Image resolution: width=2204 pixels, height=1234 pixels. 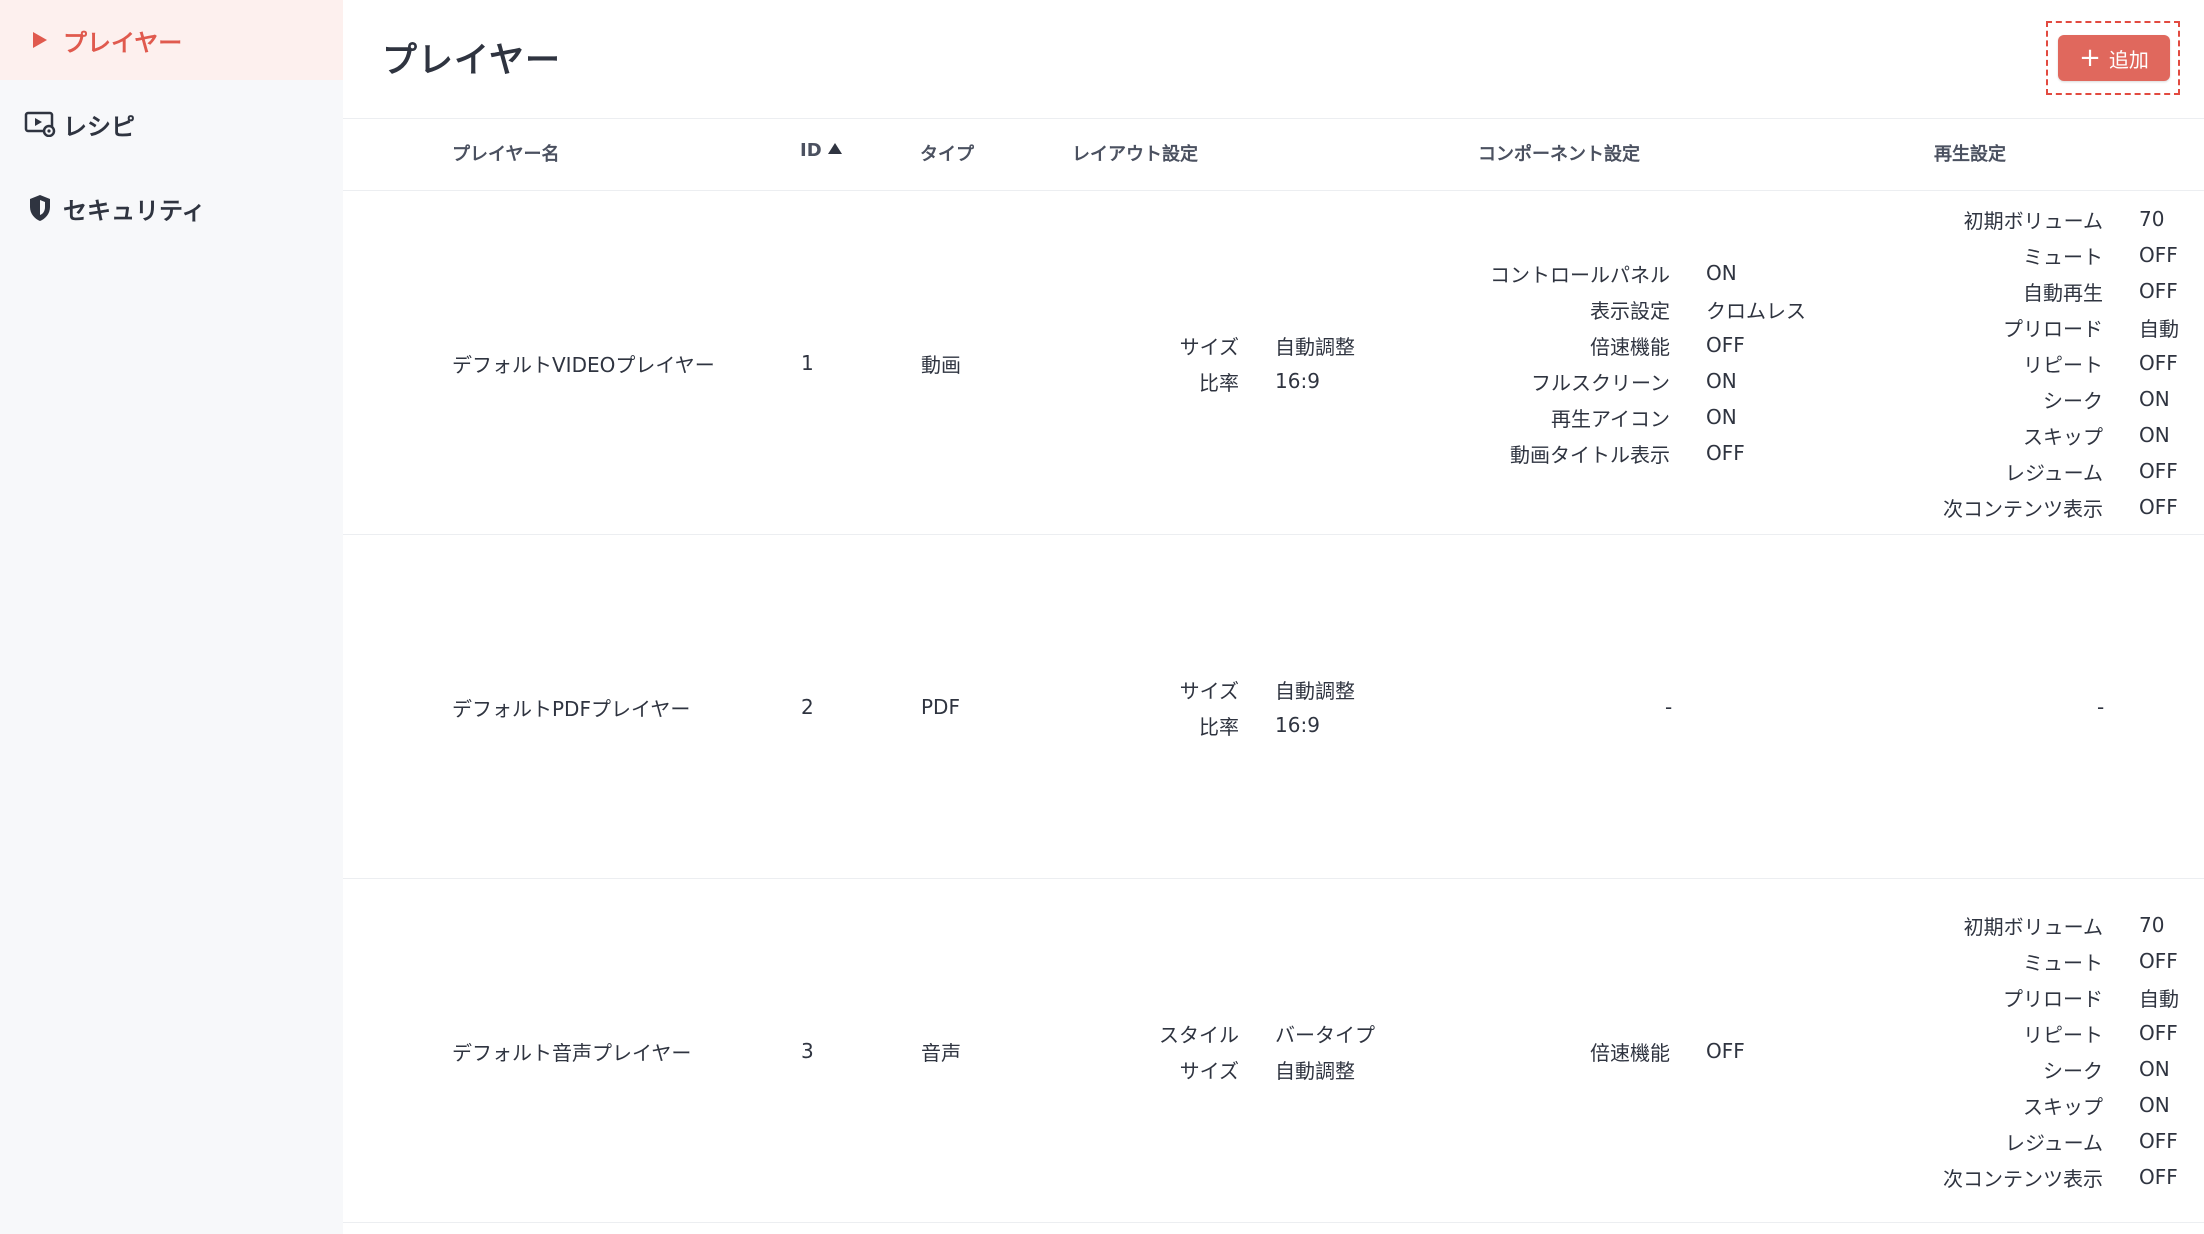 What do you see at coordinates (807, 1051) in the screenshot?
I see `player-id: 3` at bounding box center [807, 1051].